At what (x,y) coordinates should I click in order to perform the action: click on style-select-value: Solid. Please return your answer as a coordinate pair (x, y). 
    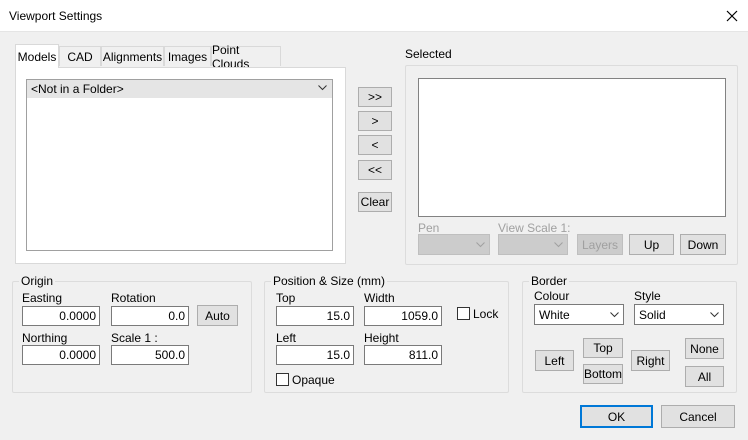
    Looking at the image, I should click on (652, 315).